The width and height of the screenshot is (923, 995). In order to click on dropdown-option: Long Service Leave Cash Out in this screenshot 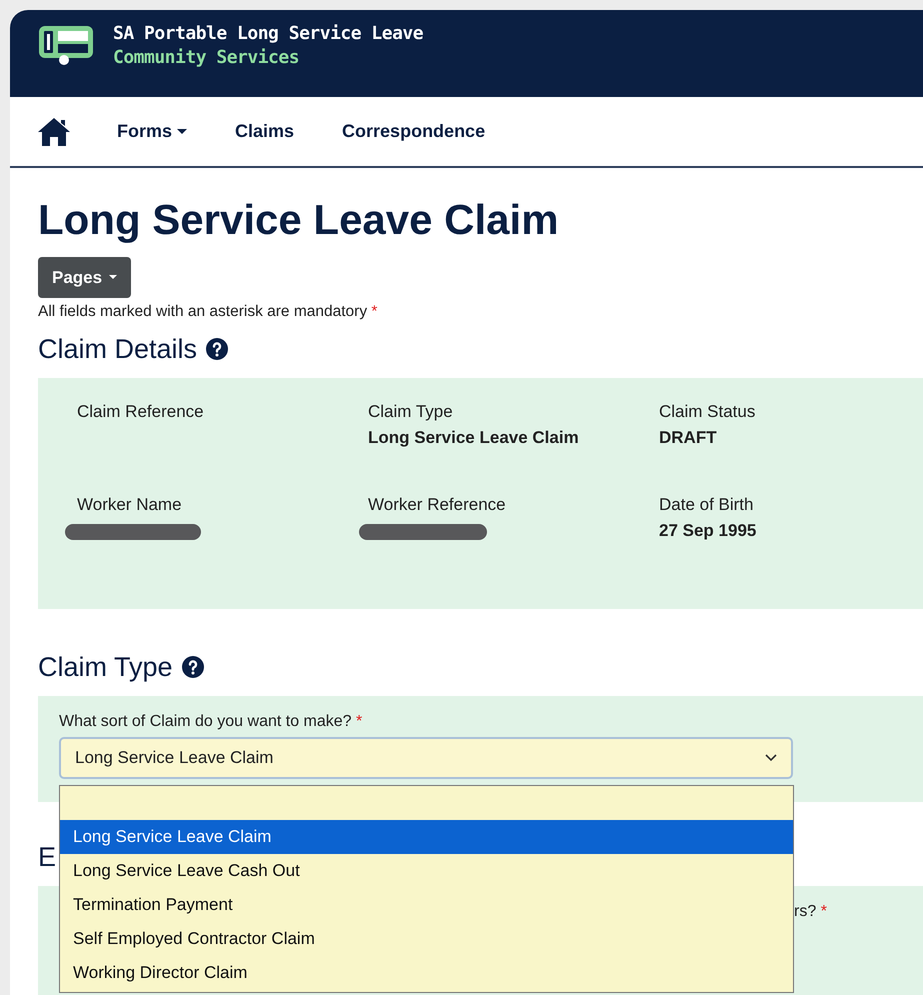, I will do `click(426, 871)`.